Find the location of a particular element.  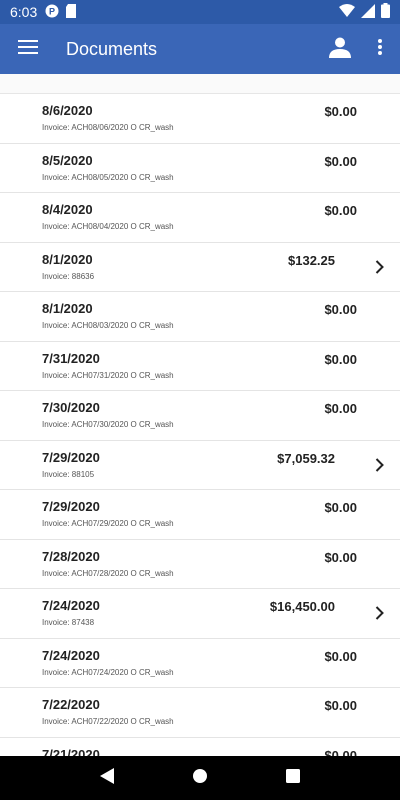

back-triangle-icon is located at coordinates (106, 778).